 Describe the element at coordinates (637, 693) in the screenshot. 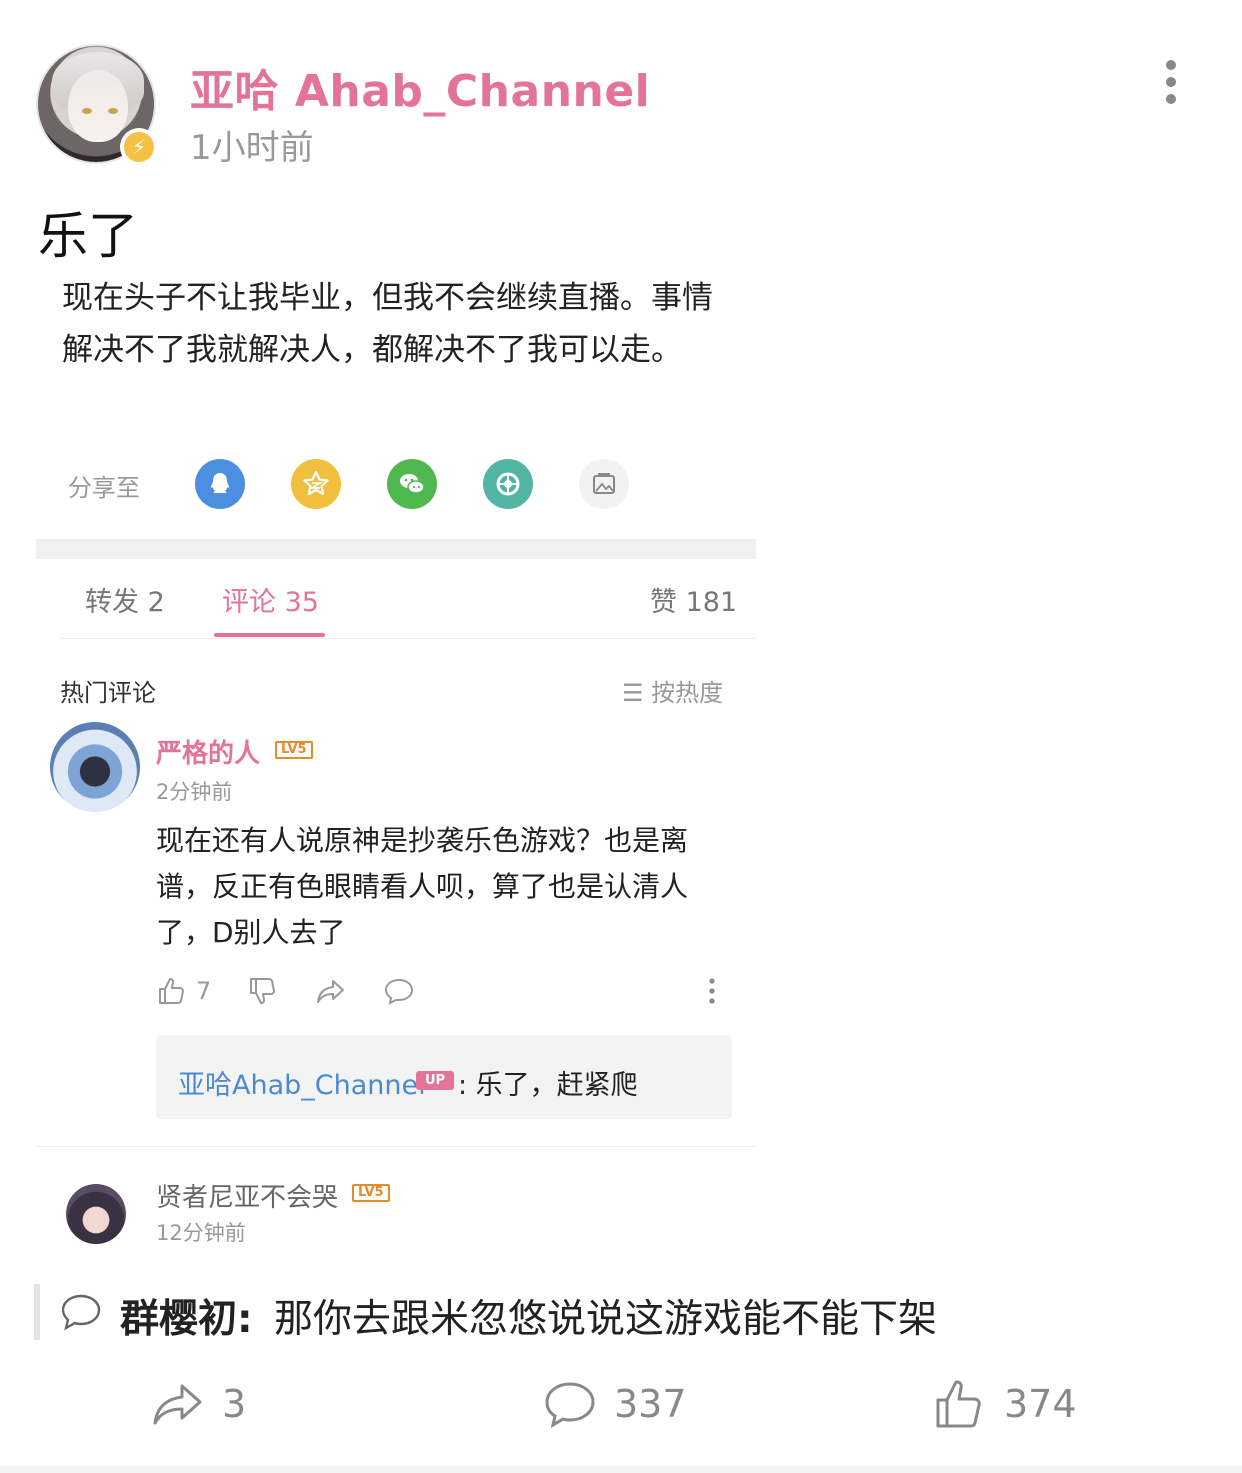

I see `sort-menu-icon: ☰` at that location.